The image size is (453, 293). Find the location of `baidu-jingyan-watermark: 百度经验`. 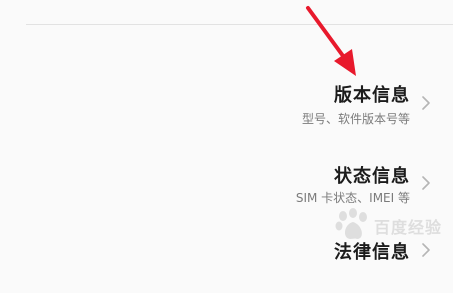

baidu-jingyan-watermark: 百度经验 is located at coordinates (390, 226).